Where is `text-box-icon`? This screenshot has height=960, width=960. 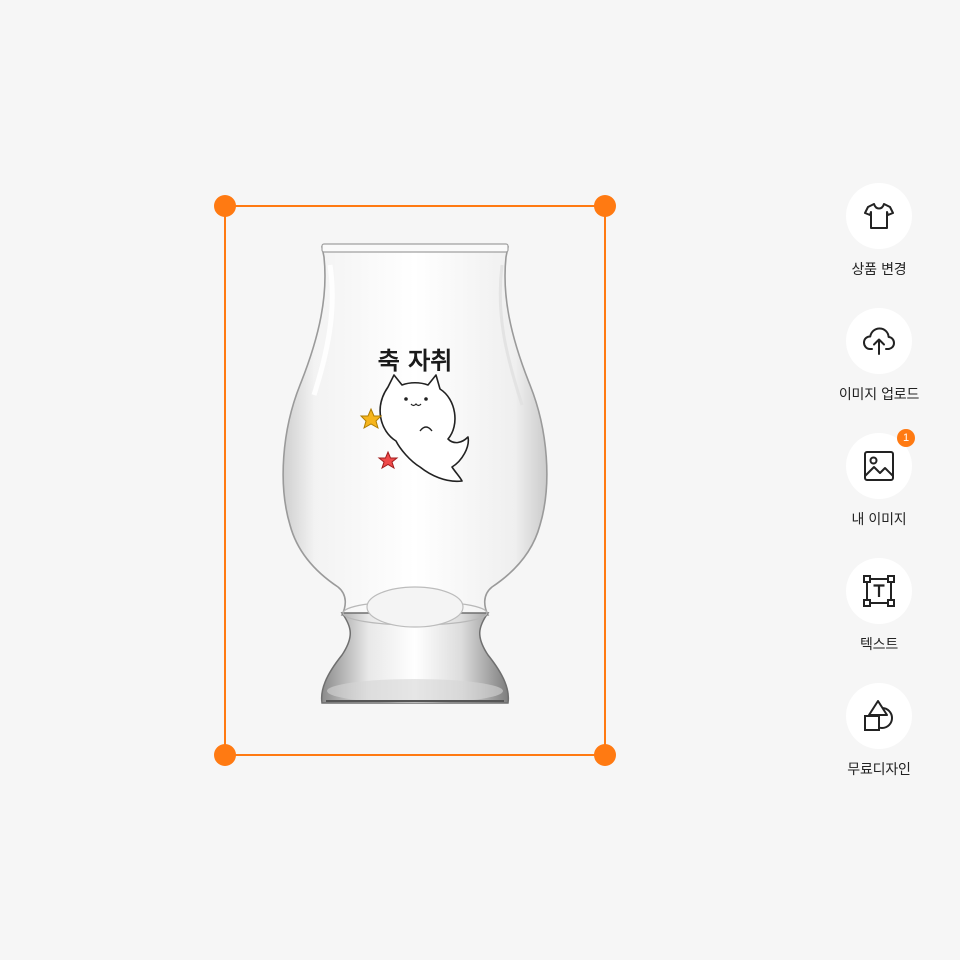 text-box-icon is located at coordinates (879, 591).